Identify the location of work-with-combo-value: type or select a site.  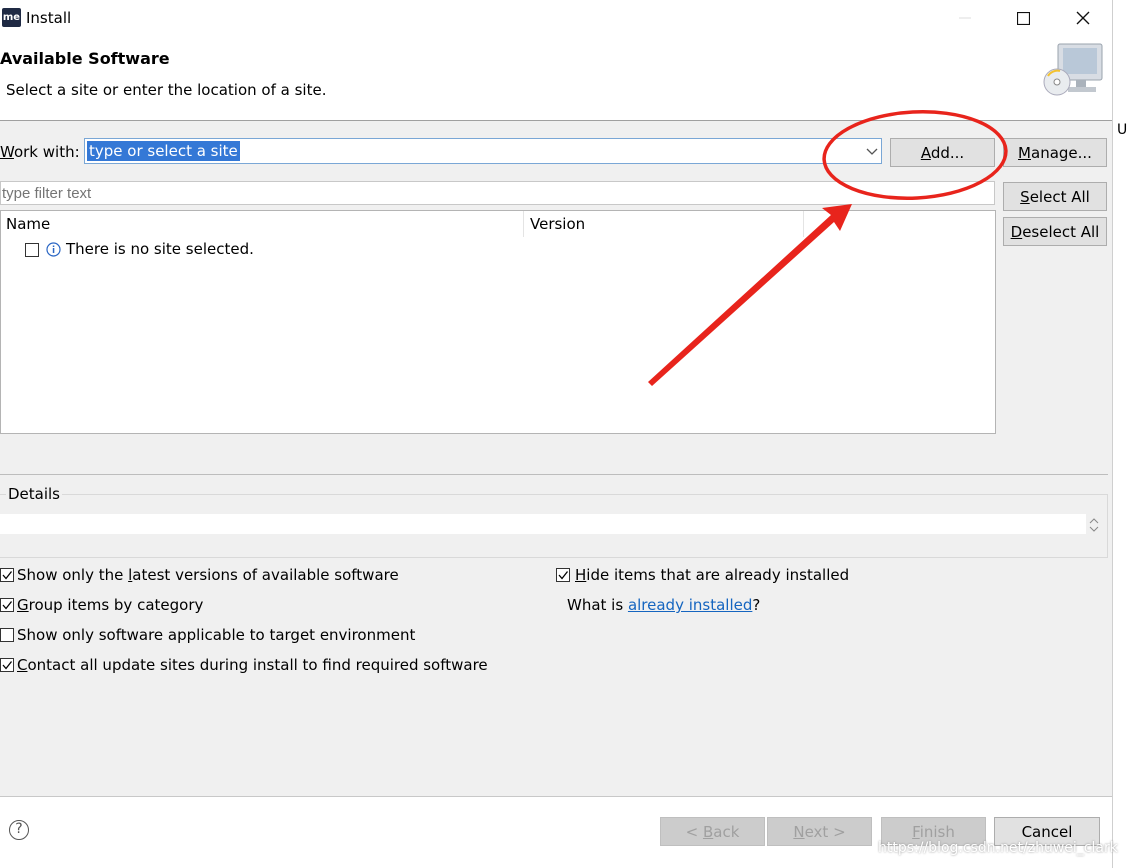
(163, 151).